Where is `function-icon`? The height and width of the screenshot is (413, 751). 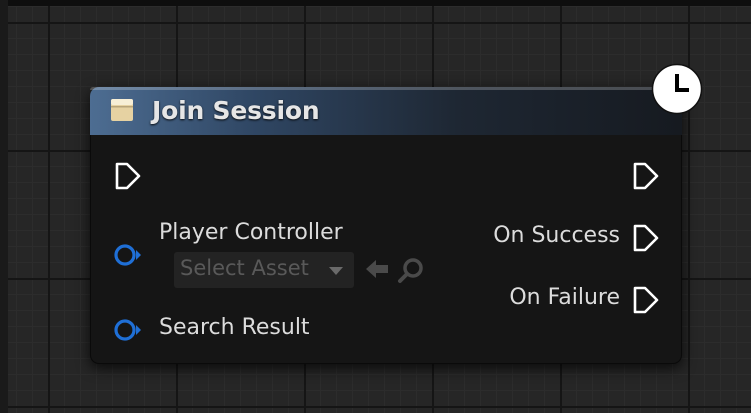
function-icon is located at coordinates (122, 110).